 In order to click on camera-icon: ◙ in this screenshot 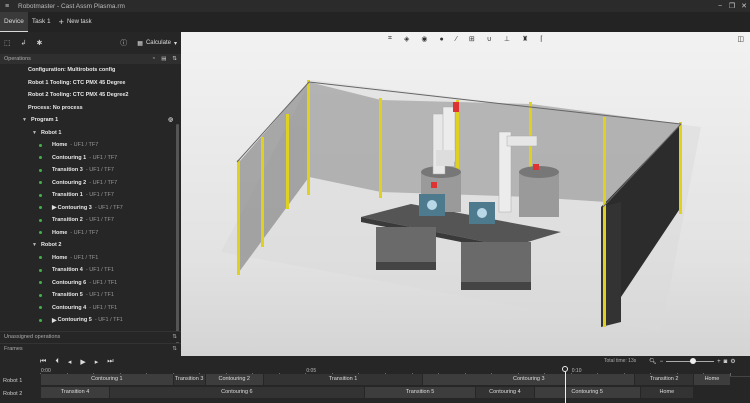, I will do `click(726, 362)`.